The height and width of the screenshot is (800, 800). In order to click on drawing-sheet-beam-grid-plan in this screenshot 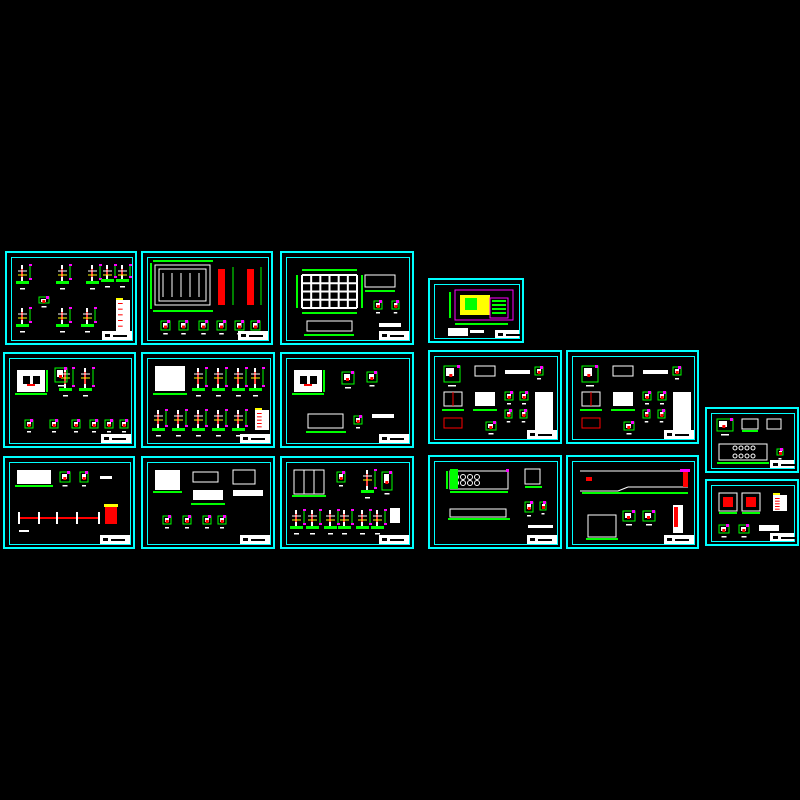, I will do `click(347, 298)`.